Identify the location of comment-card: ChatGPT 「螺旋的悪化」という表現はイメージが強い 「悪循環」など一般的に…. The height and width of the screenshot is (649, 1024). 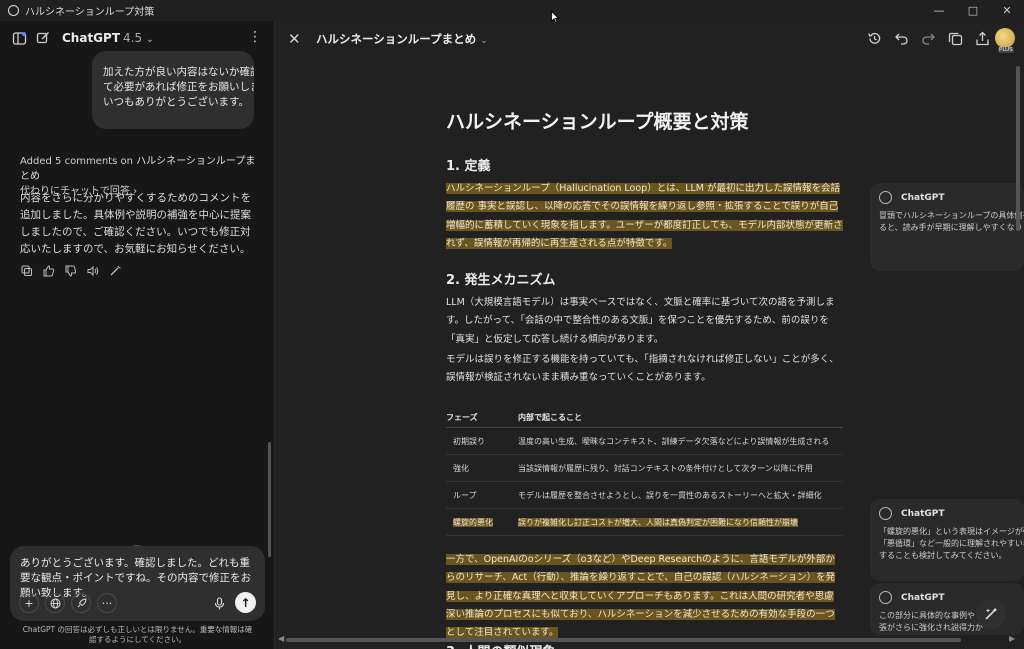
(947, 540).